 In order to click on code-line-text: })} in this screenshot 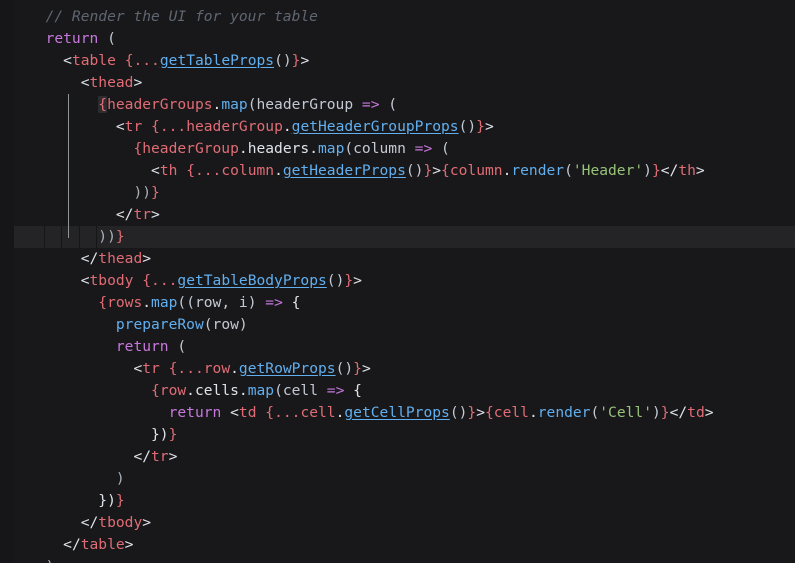, I will do `click(62, 501)`.